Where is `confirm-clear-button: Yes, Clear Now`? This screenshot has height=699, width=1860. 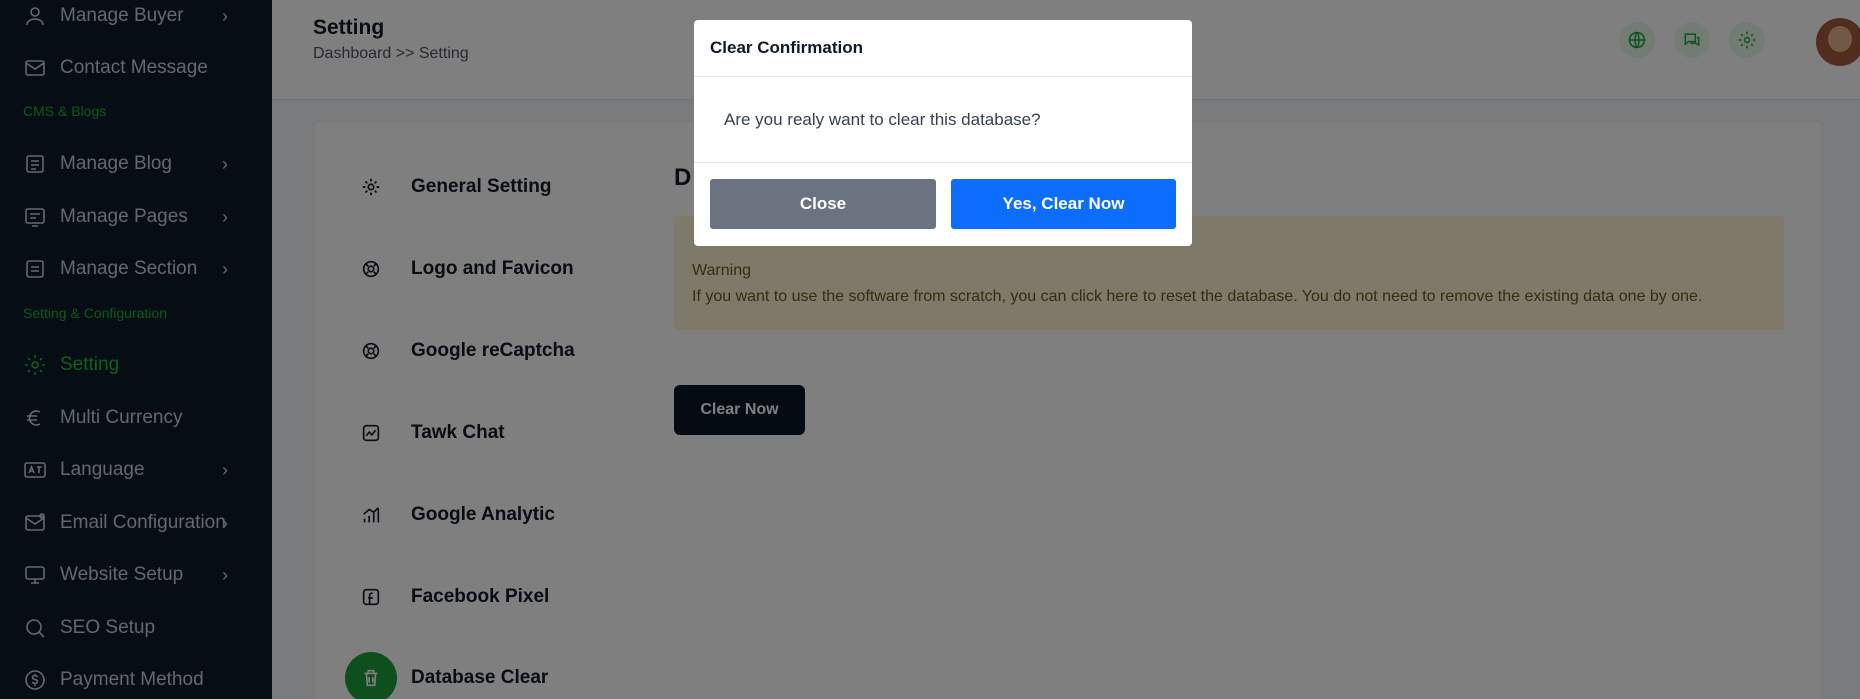
confirm-clear-button: Yes, Clear Now is located at coordinates (1063, 204).